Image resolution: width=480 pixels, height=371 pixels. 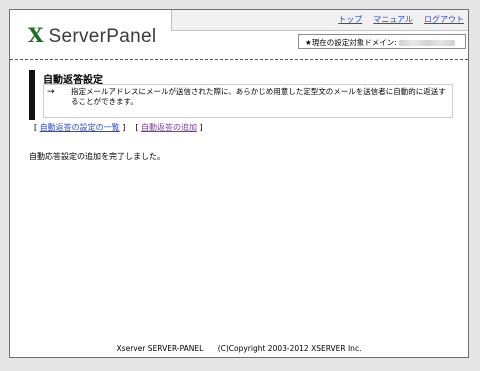 I want to click on blurred-domain-value, so click(x=426, y=43).